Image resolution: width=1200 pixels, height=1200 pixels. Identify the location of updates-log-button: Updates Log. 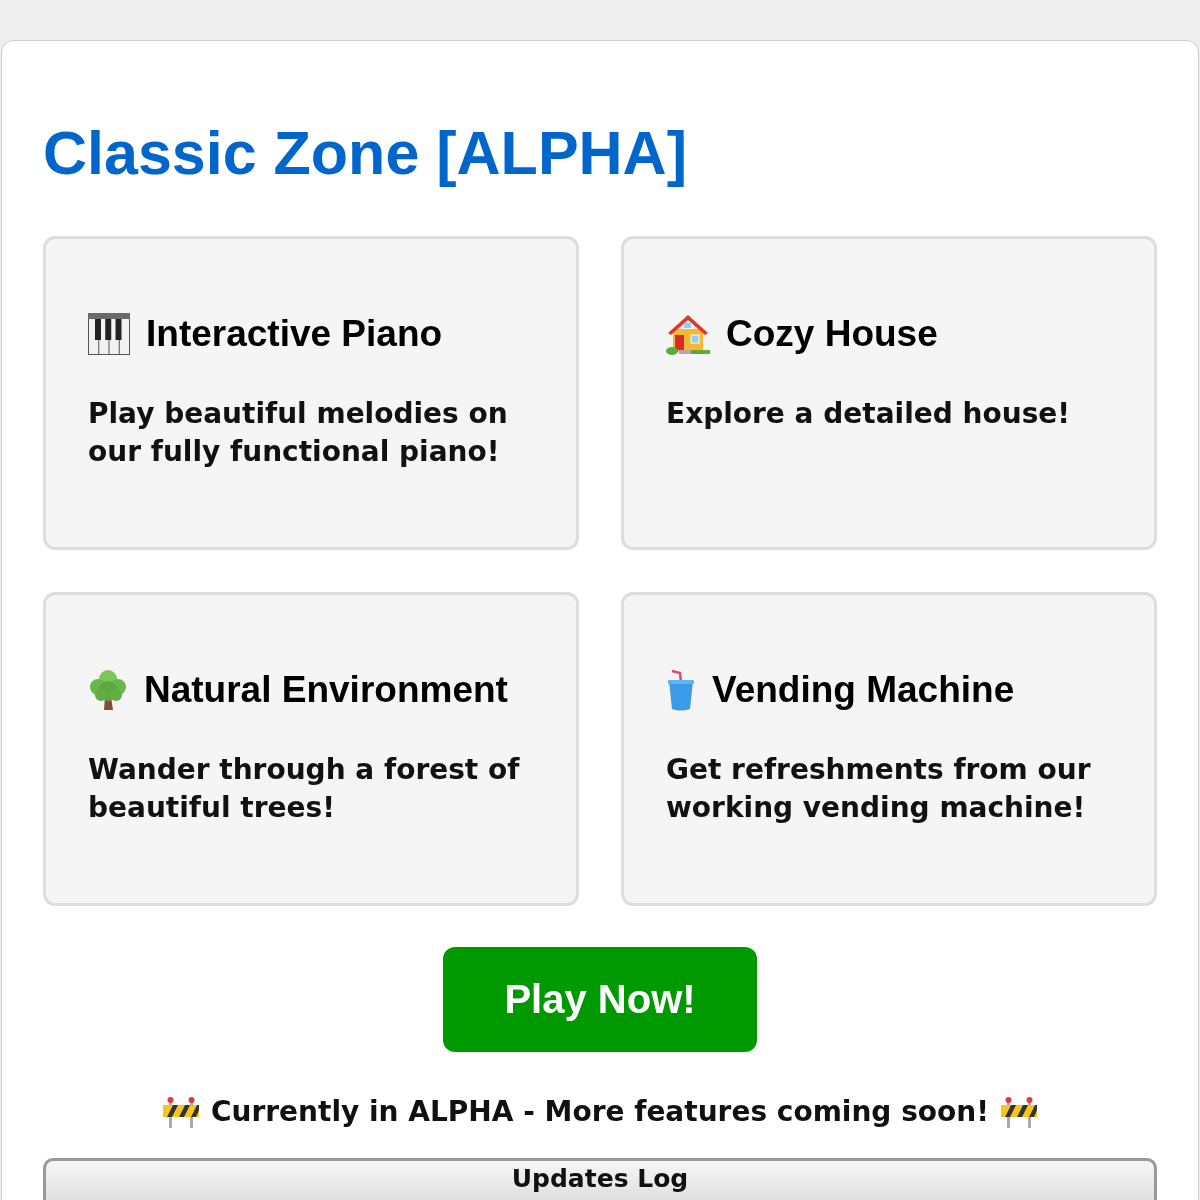
(600, 1179).